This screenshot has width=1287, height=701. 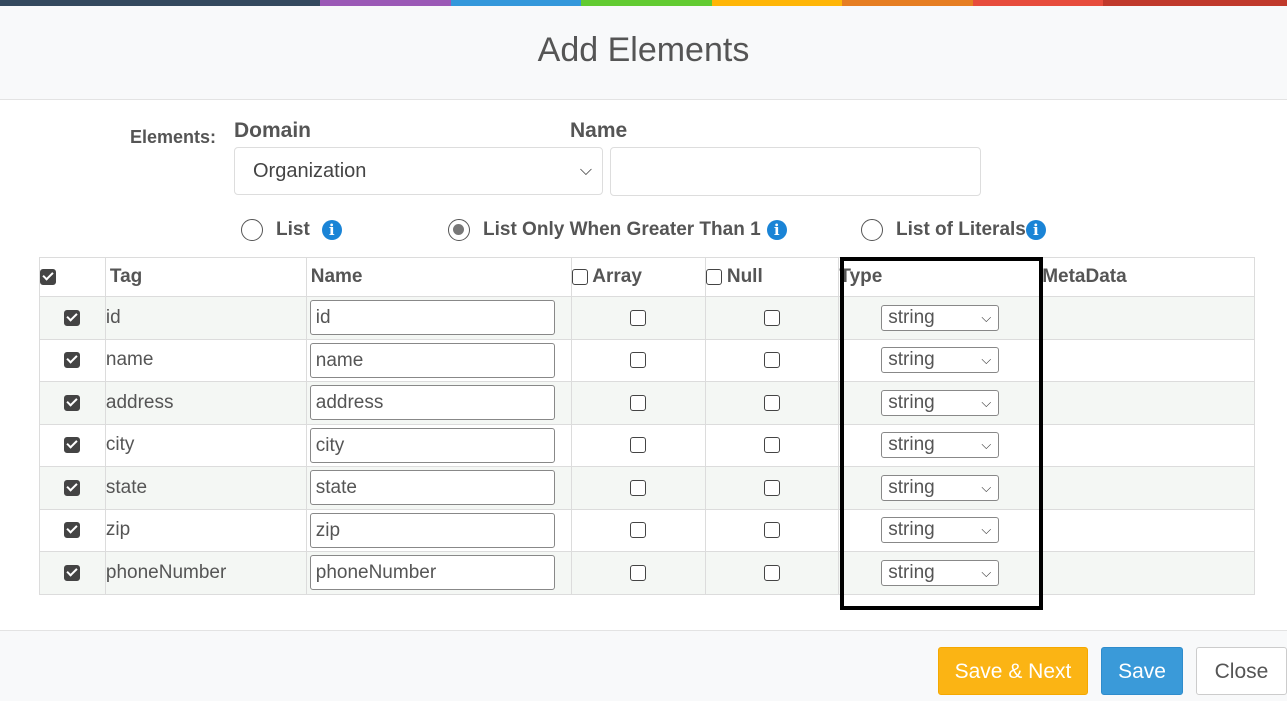 What do you see at coordinates (205, 445) in the screenshot?
I see `tag-cell: city` at bounding box center [205, 445].